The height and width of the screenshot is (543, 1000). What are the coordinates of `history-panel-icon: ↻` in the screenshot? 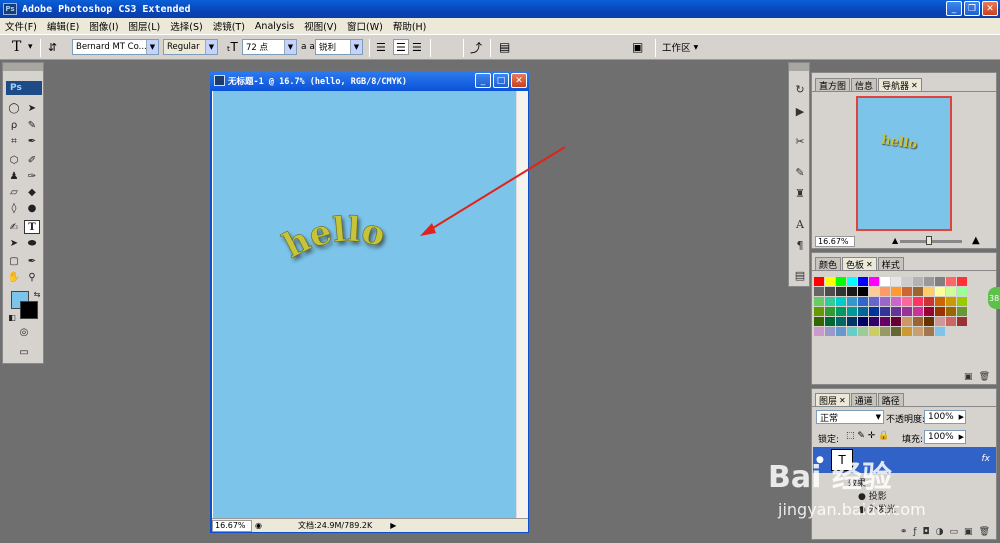 It's located at (800, 89).